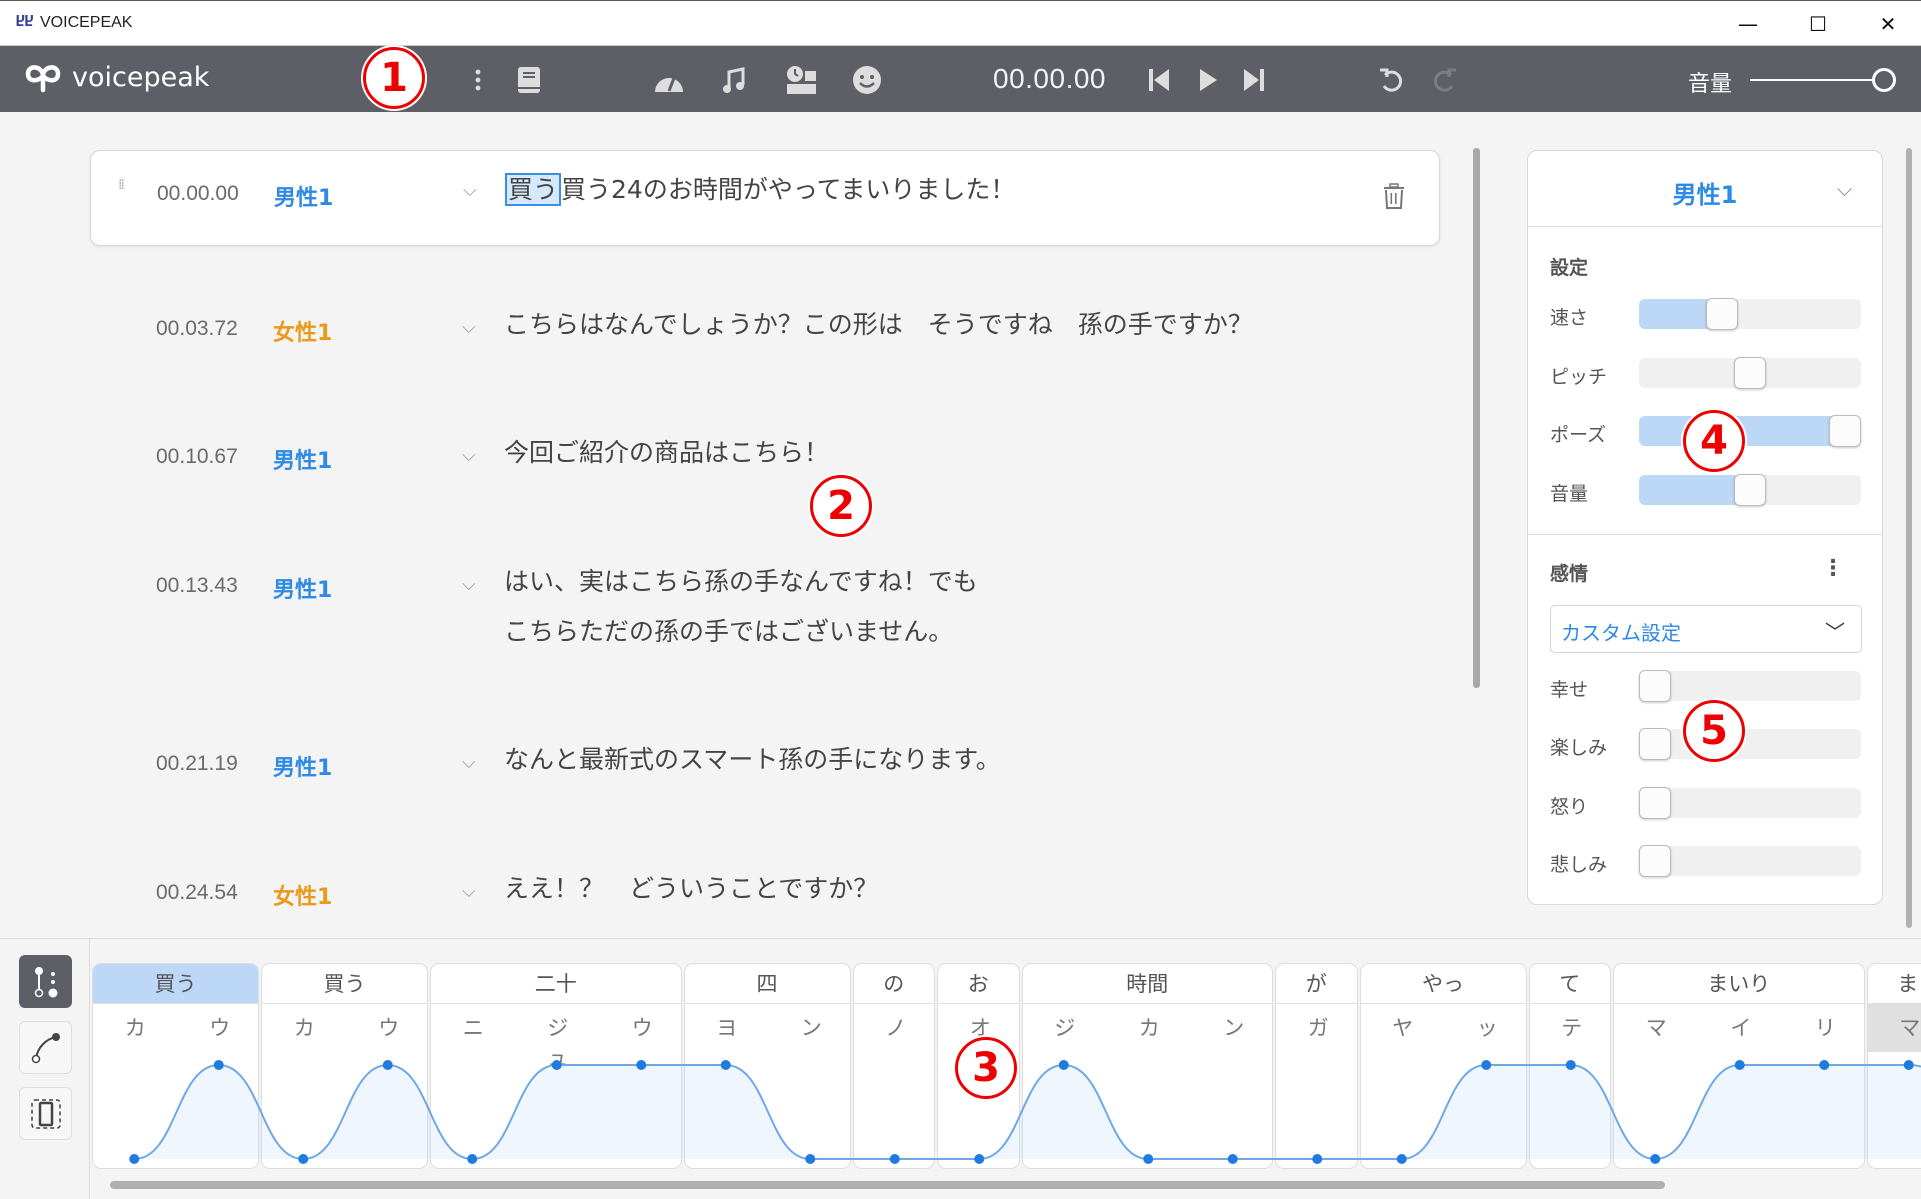 This screenshot has width=1921, height=1199. Describe the element at coordinates (666, 453) in the screenshot. I see `row-text: 今回ご紹介の商品はこちら！` at that location.